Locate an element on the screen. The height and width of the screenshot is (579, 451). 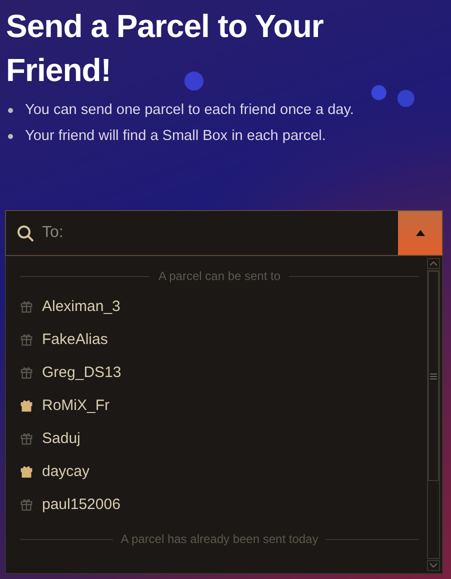
friend-item: Greg_DS13 is located at coordinates (219, 372).